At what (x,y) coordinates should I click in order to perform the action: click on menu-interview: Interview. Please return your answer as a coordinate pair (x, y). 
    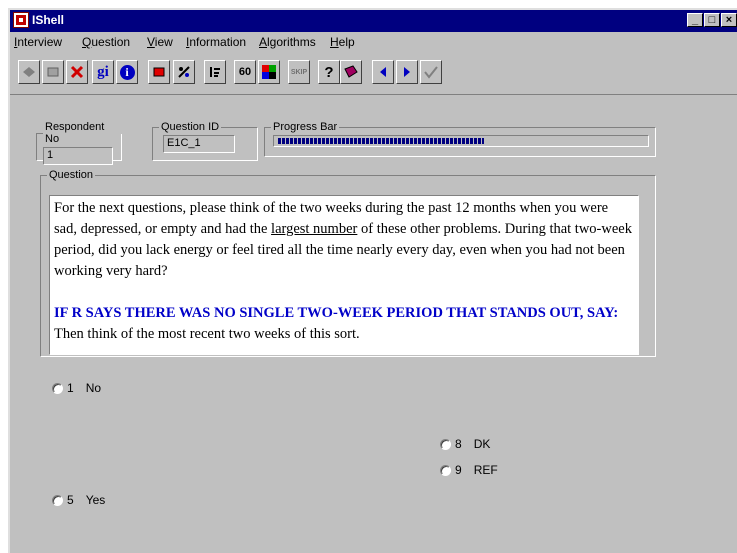
    Looking at the image, I should click on (38, 42).